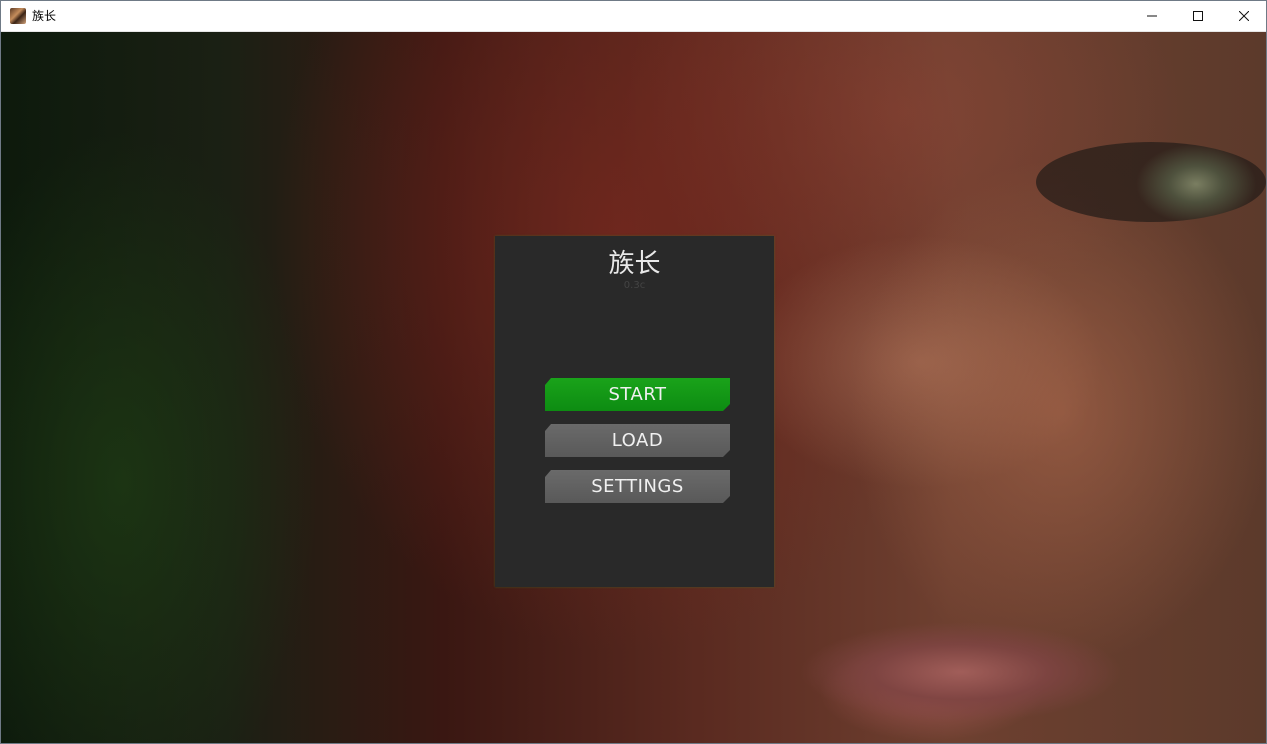  I want to click on minimize-button, so click(1152, 16).